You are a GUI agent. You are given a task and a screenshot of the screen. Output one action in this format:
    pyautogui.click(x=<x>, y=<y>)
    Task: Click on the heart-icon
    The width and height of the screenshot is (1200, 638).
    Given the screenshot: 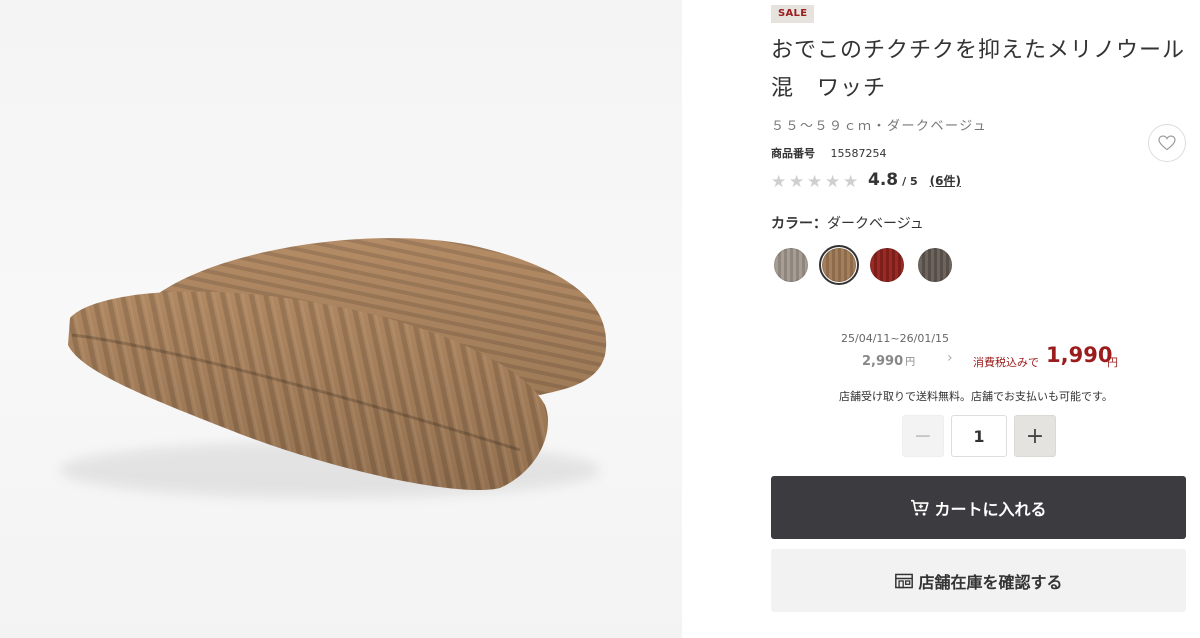 What is the action you would take?
    pyautogui.click(x=1167, y=143)
    